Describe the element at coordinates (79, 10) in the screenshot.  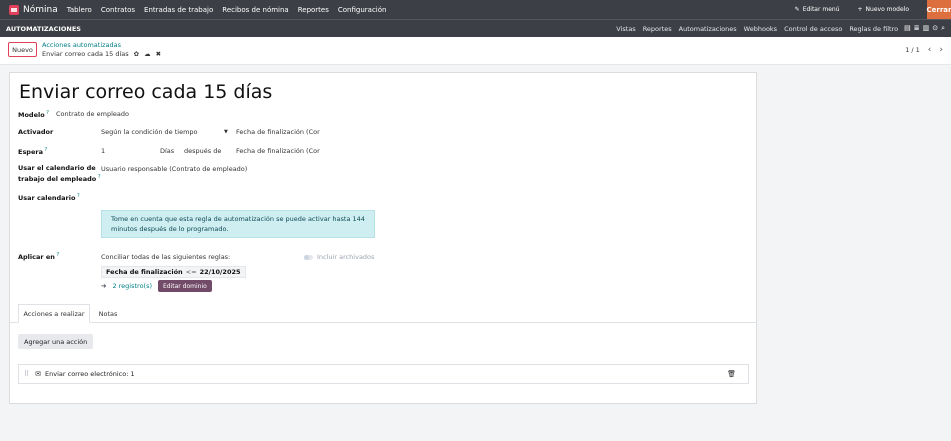
I see `menu-item-tablero: Tablero` at that location.